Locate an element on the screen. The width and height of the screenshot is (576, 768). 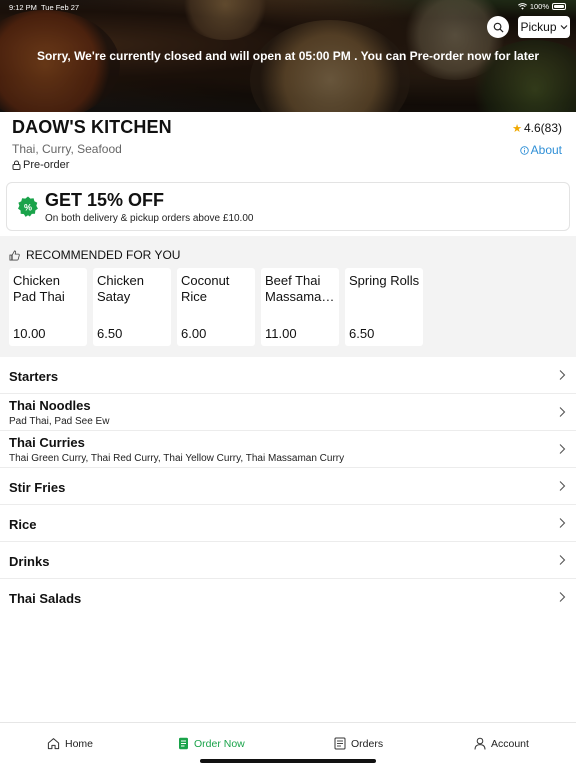
category-name: Stir Fries is located at coordinates (37, 487).